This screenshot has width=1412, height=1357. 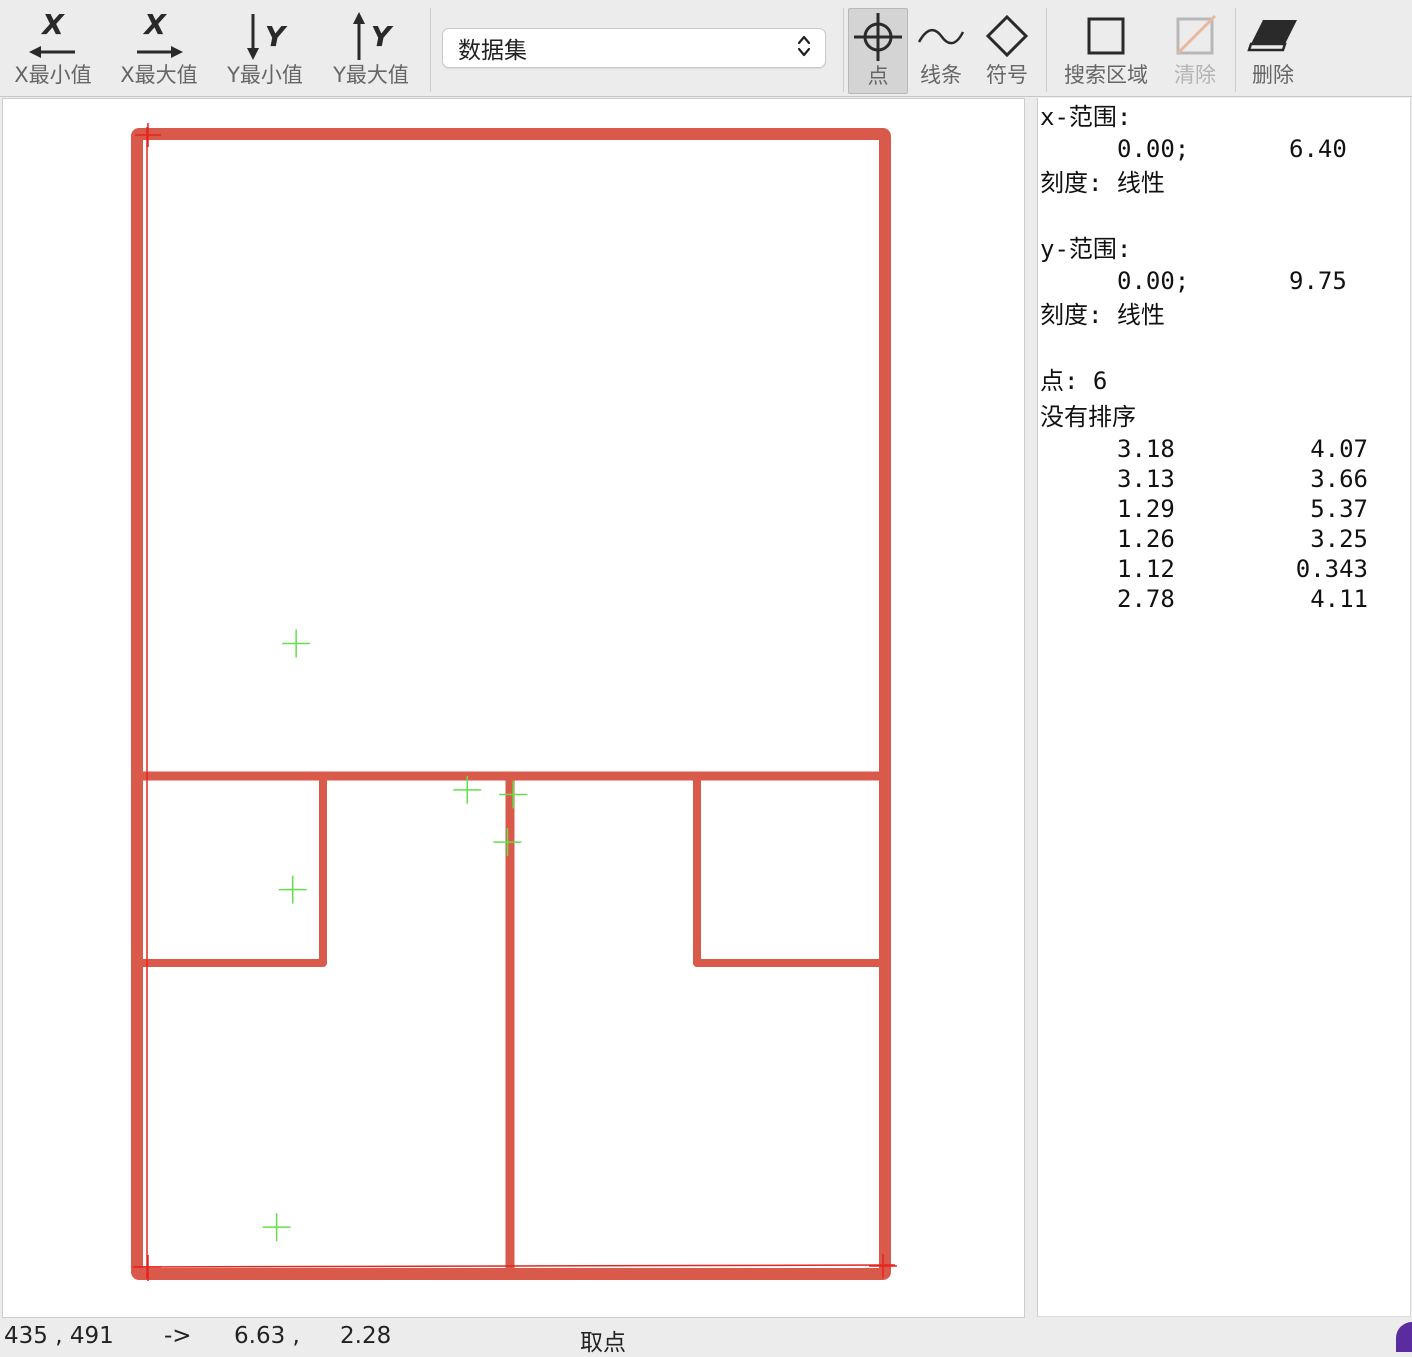 I want to click on point-x-value: 2.78, so click(x=1146, y=599).